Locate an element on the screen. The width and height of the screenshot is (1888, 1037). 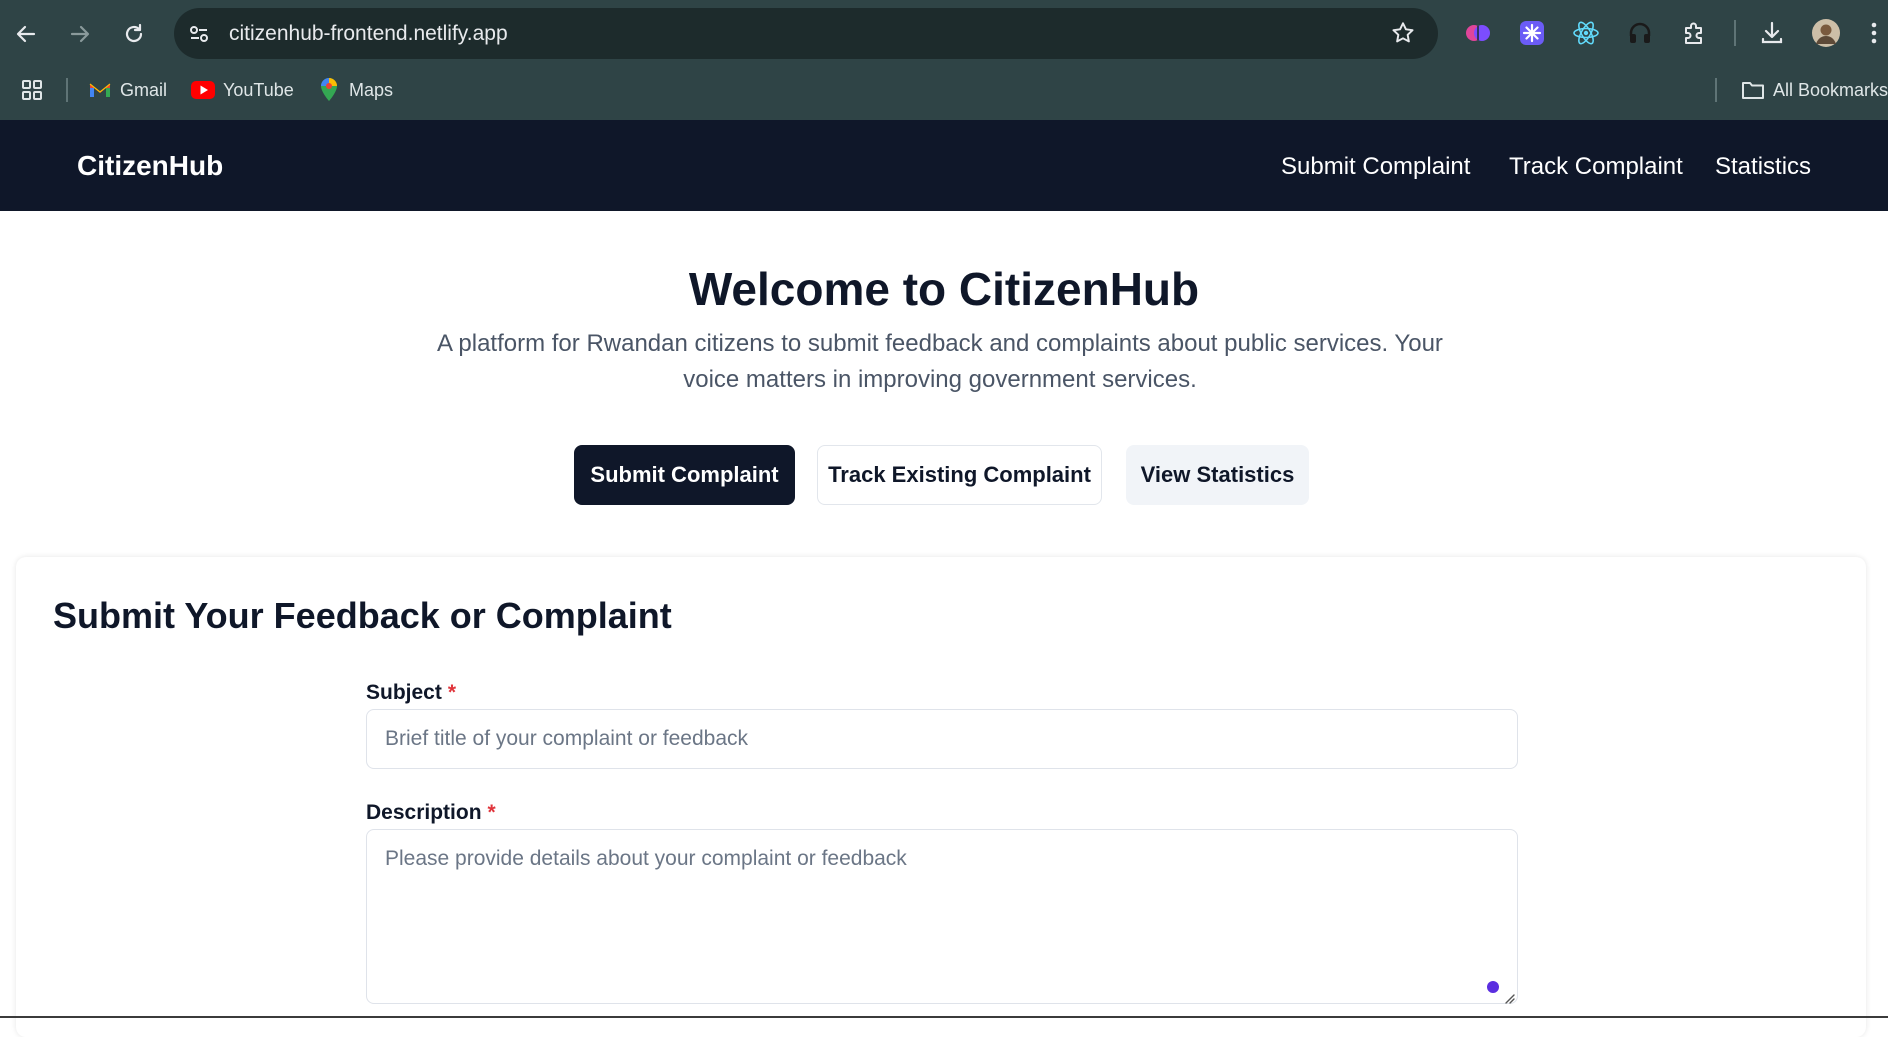
nav-track-complaint: Track Complaint is located at coordinates (1596, 167).